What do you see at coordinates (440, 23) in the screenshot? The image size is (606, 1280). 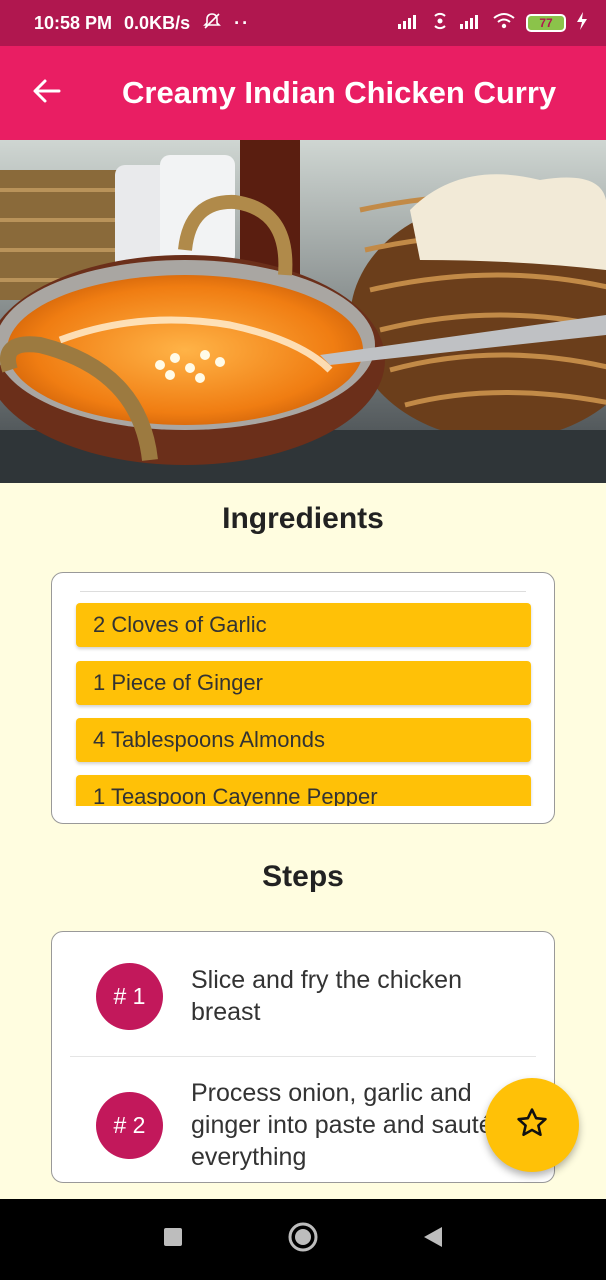 I see `hotspot-icon` at bounding box center [440, 23].